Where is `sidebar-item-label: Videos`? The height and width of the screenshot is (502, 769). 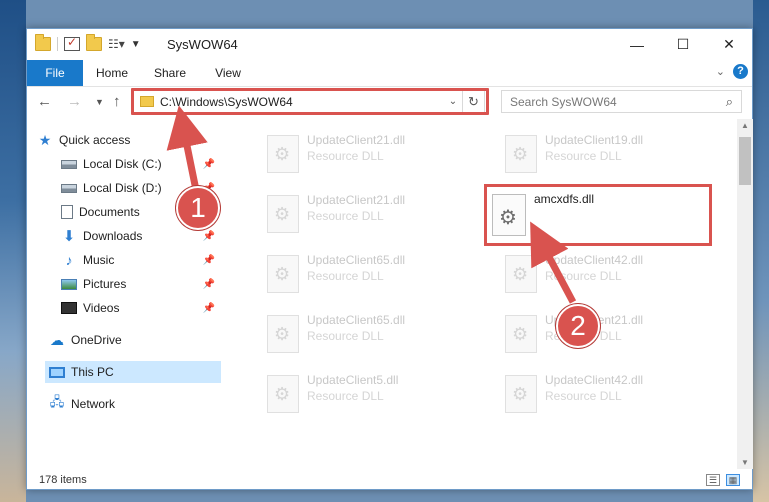
sidebar-item-label: Videos is located at coordinates (101, 308).